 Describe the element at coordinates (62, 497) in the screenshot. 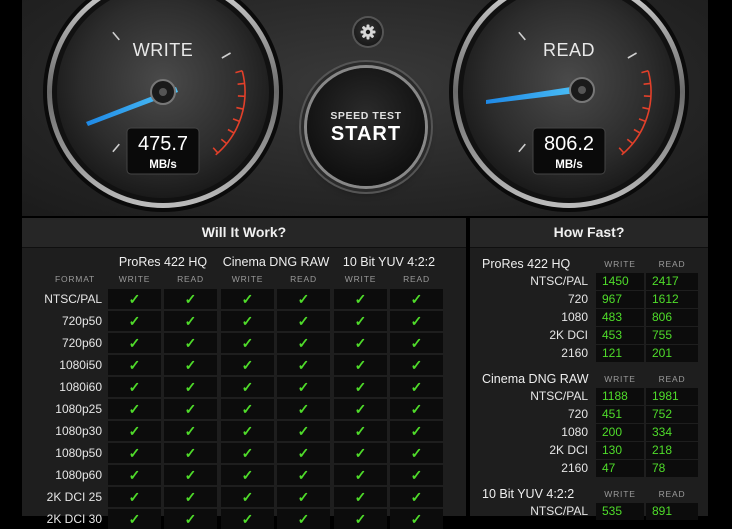

I see `format-label: 2K DCI 25` at that location.